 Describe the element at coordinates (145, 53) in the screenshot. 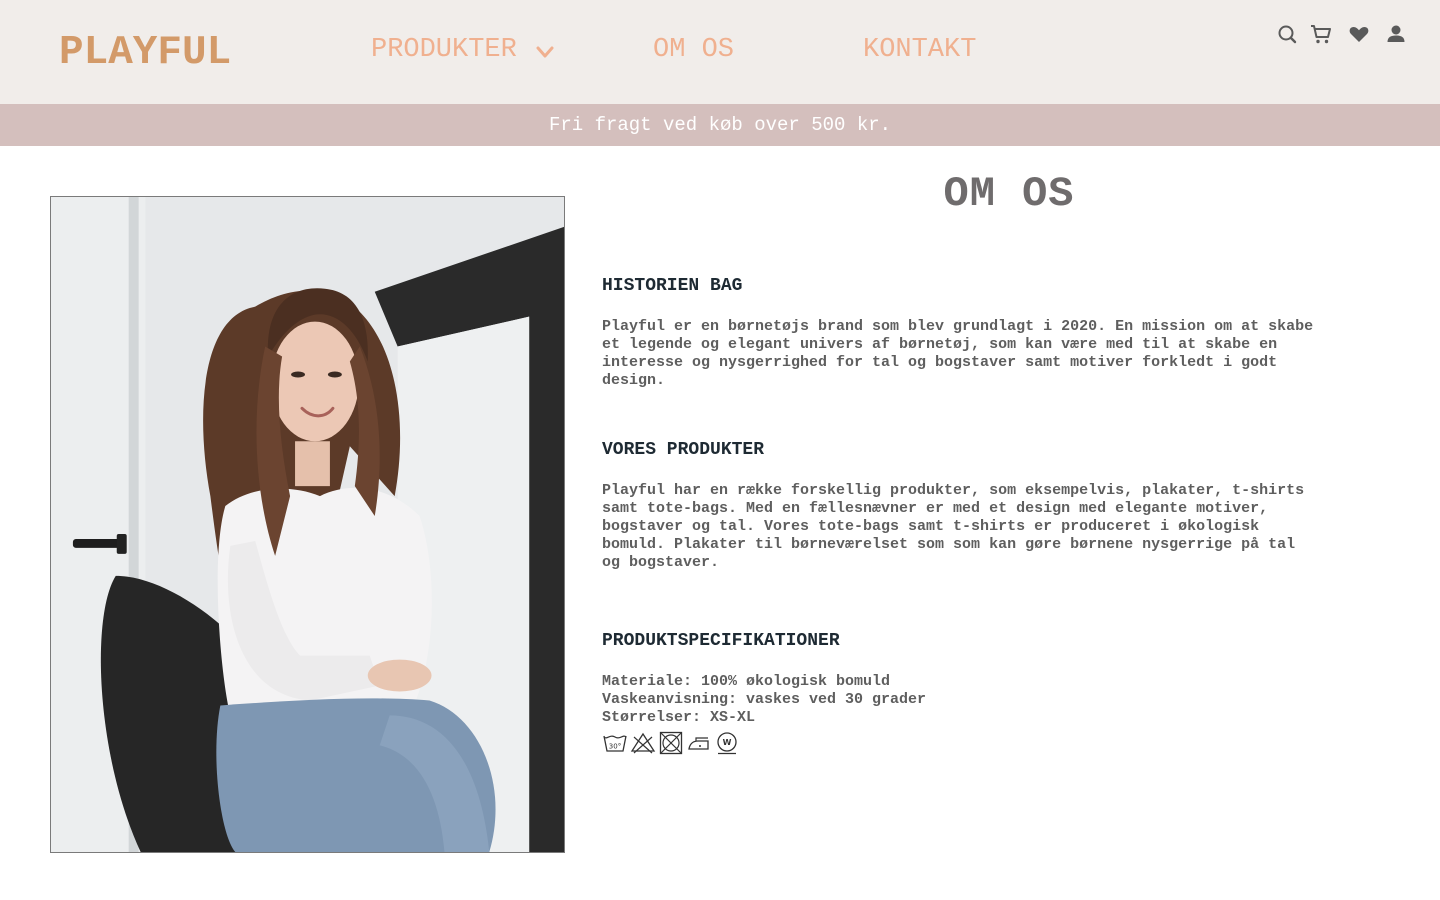

I see `logo: PLAYFUL` at that location.